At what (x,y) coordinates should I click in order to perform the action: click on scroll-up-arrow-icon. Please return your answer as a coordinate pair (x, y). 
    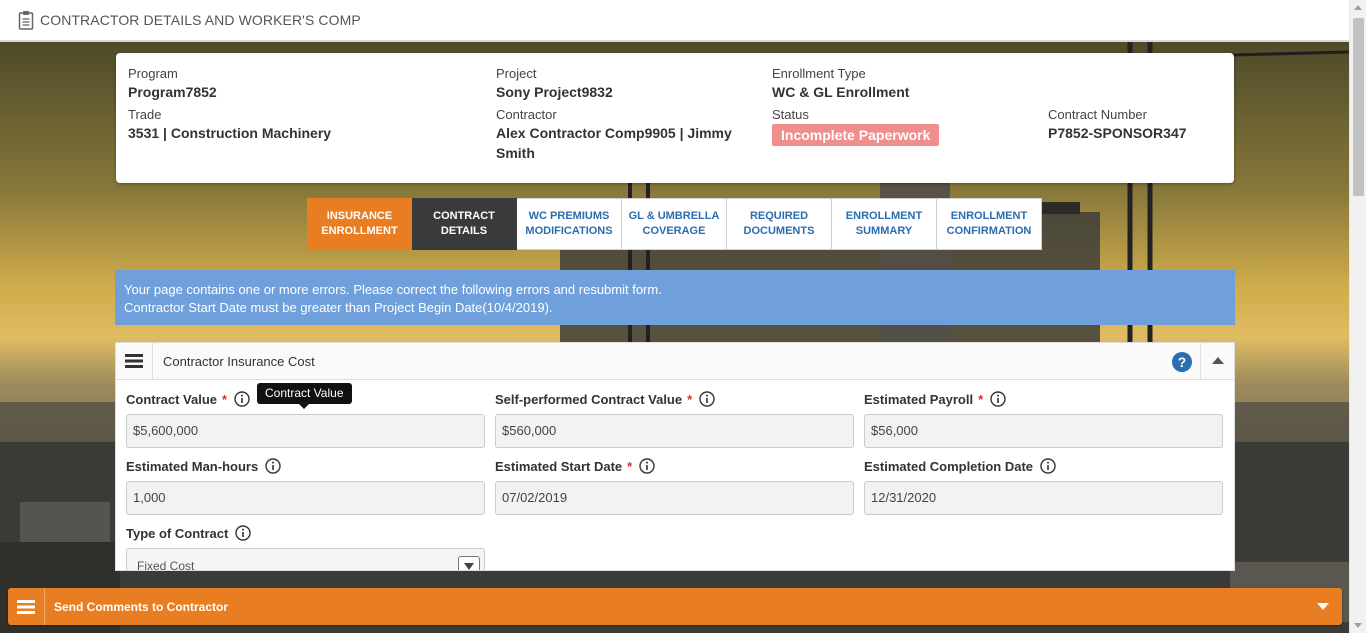
    Looking at the image, I should click on (1358, 7).